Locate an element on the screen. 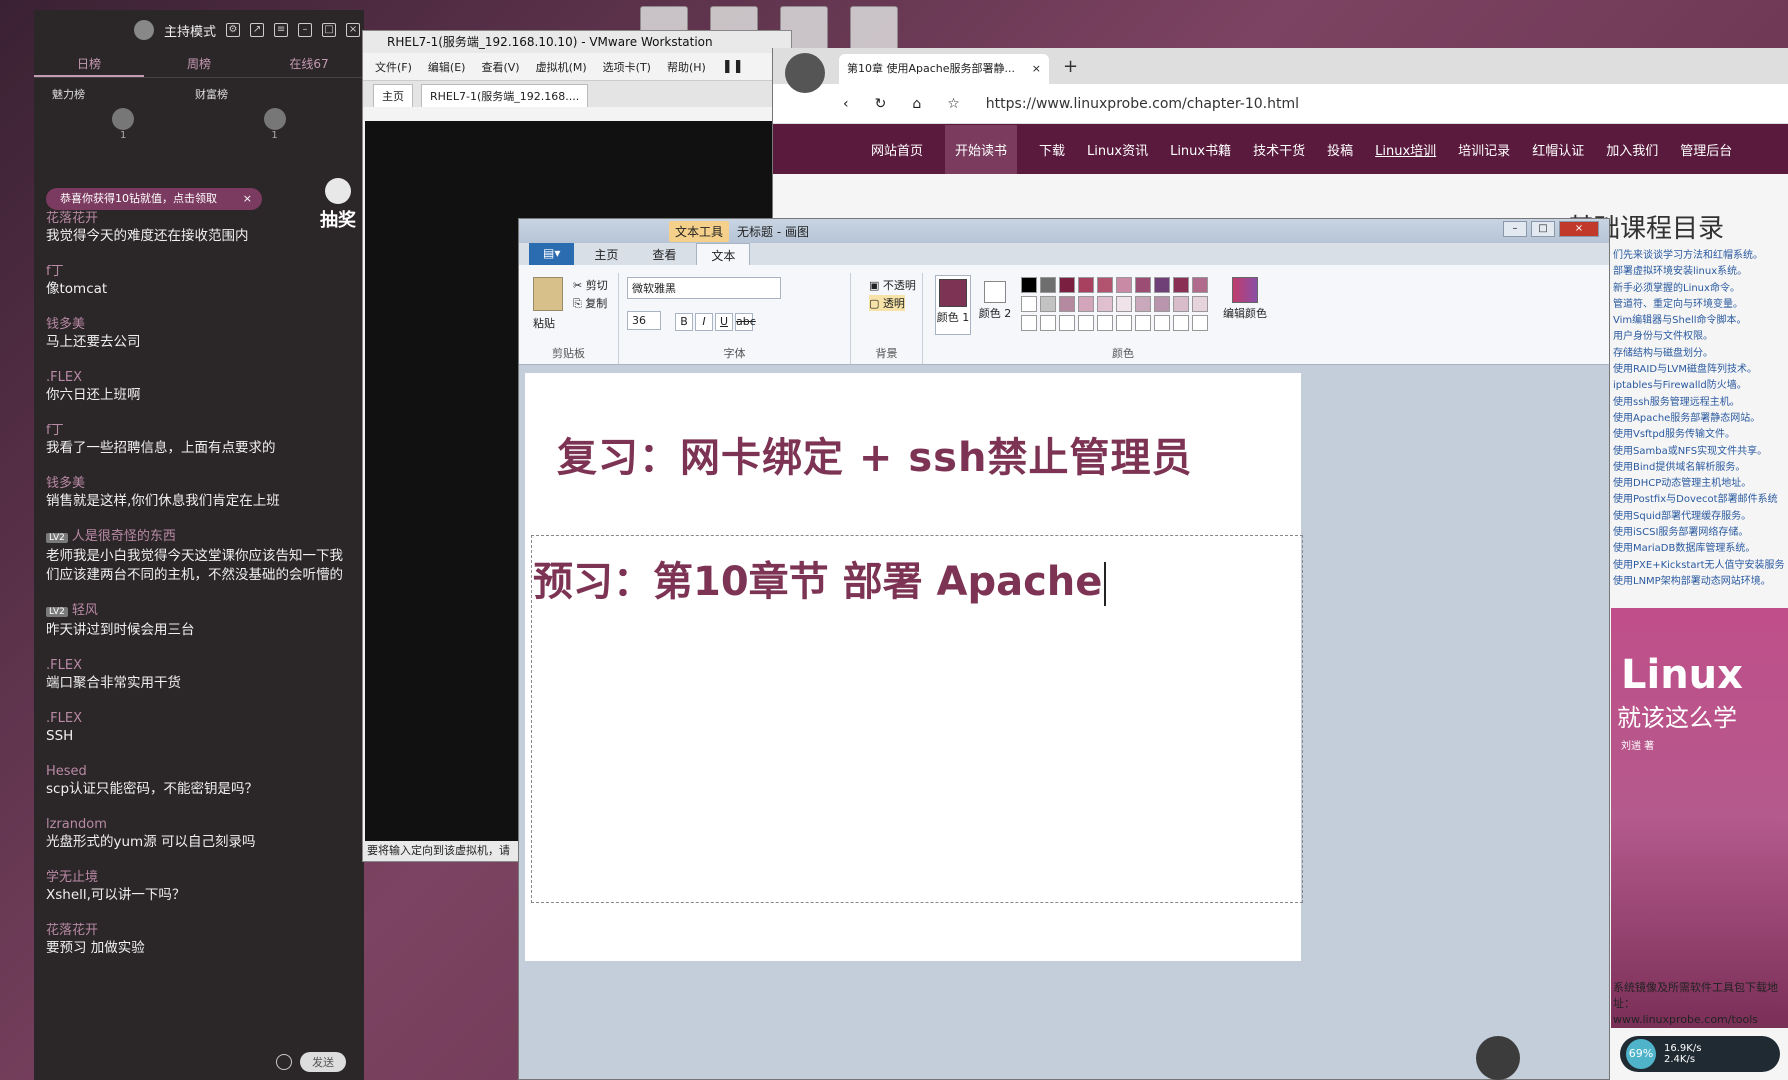 The height and width of the screenshot is (1080, 1788). file-menu-button: ▤▾ is located at coordinates (552, 254).